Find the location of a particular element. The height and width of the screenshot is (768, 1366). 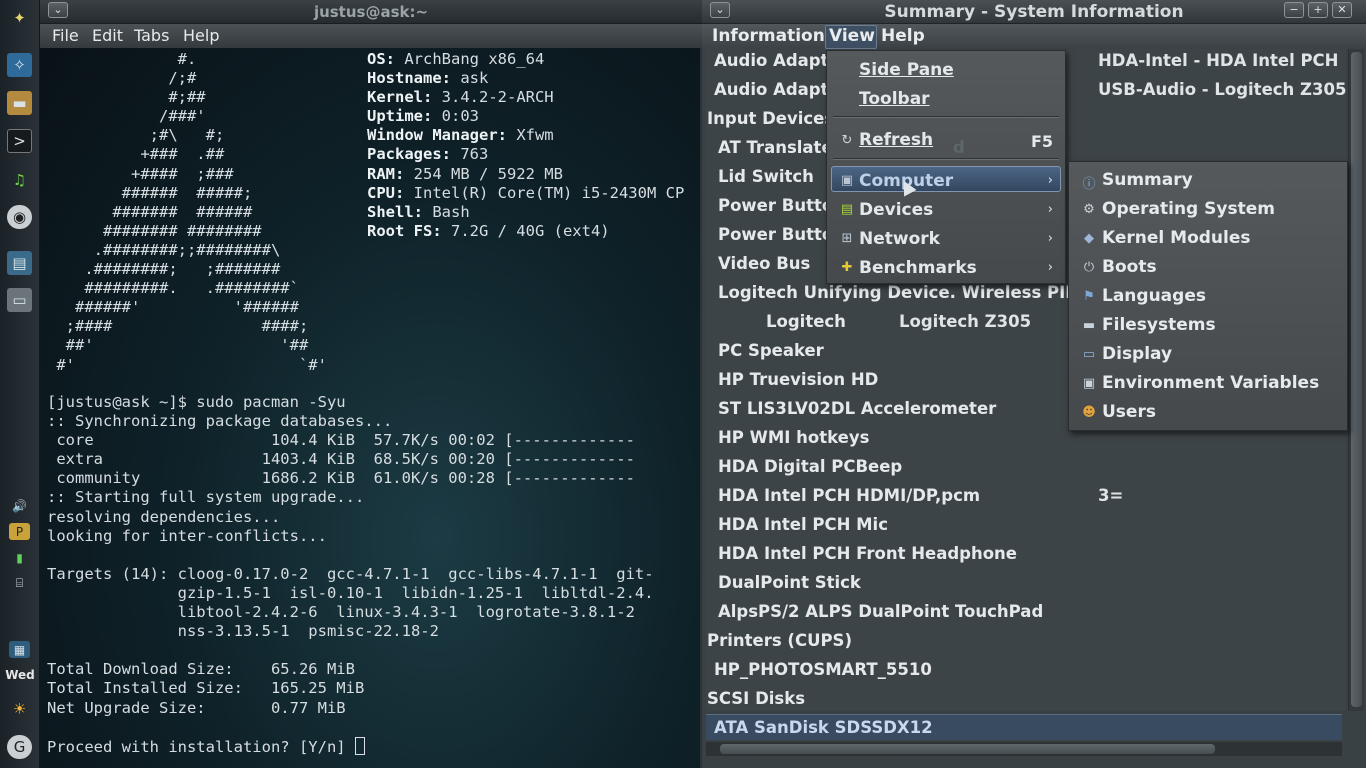

xfce-icon: ✧ is located at coordinates (19, 65).